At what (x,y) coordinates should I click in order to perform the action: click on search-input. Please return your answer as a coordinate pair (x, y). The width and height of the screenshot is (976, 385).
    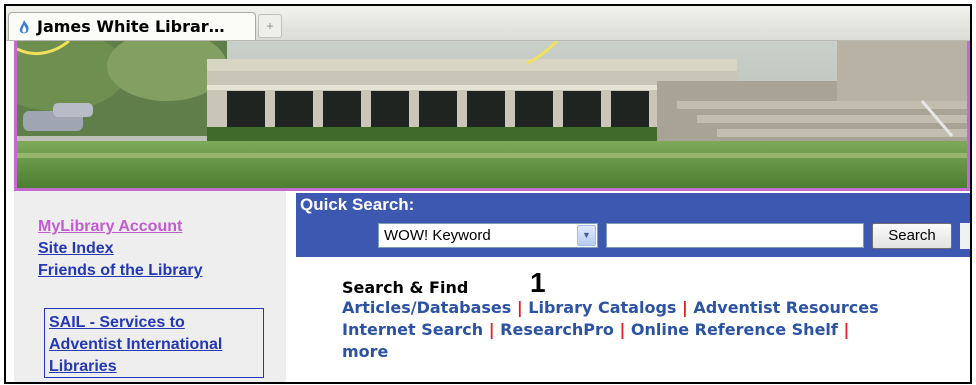
    Looking at the image, I should click on (735, 235).